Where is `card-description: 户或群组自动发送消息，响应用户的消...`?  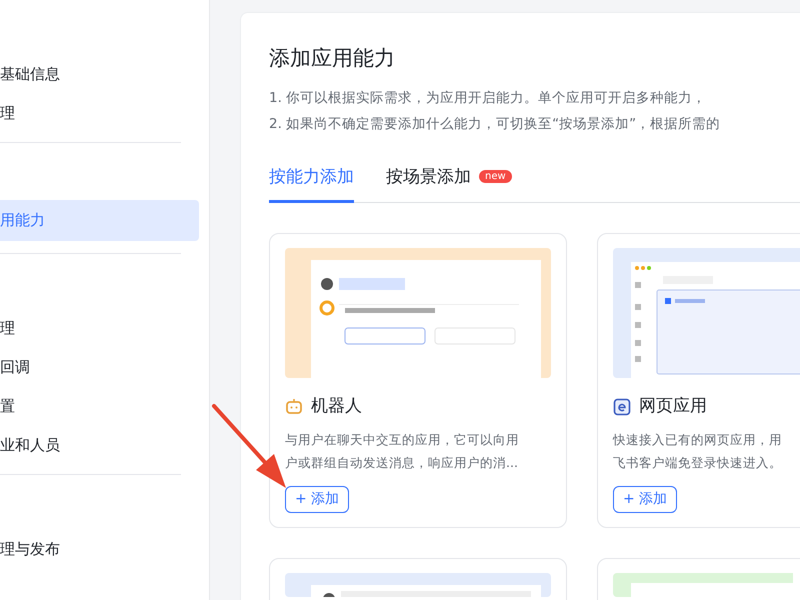
card-description: 户或群组自动发送消息，响应用户的消... is located at coordinates (402, 463).